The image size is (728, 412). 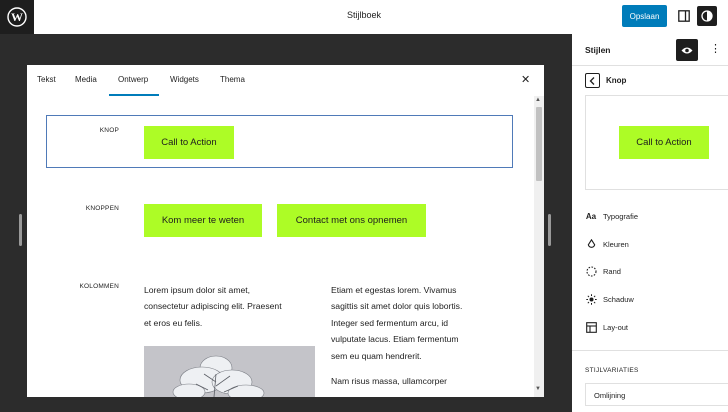 I want to click on document-title: Stijlboek, so click(x=364, y=15).